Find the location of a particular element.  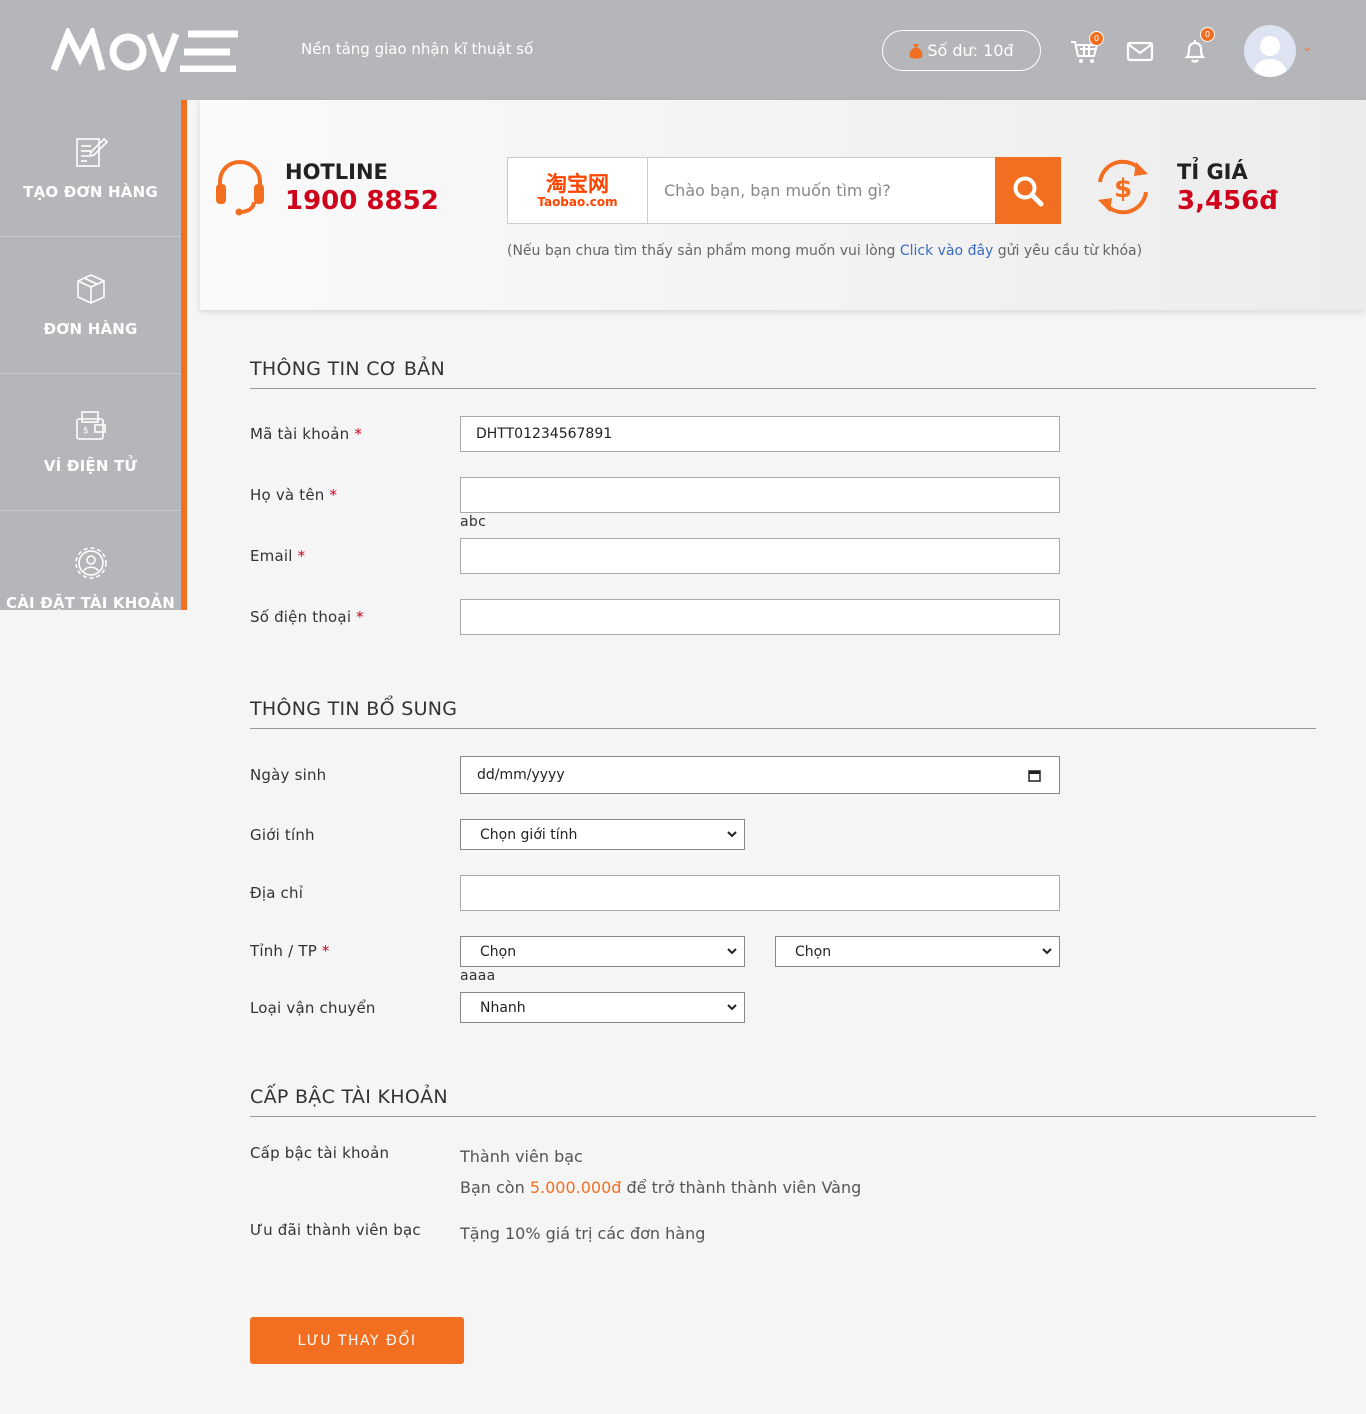

balance-button: Số dư: 10đ is located at coordinates (961, 50).